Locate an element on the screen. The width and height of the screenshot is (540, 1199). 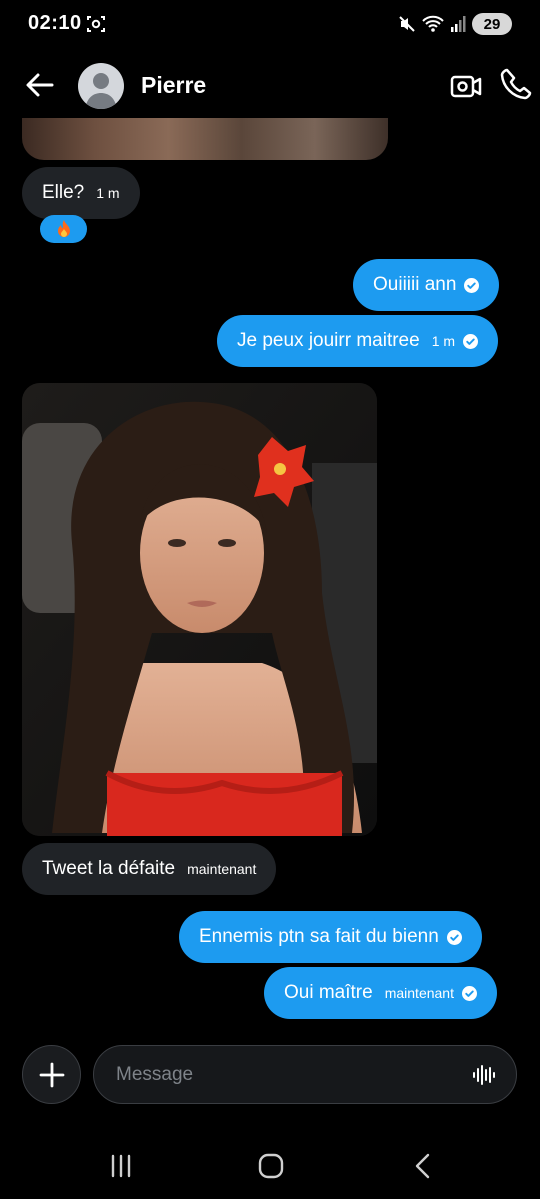
fire-reaction-icon is located at coordinates (63, 229).